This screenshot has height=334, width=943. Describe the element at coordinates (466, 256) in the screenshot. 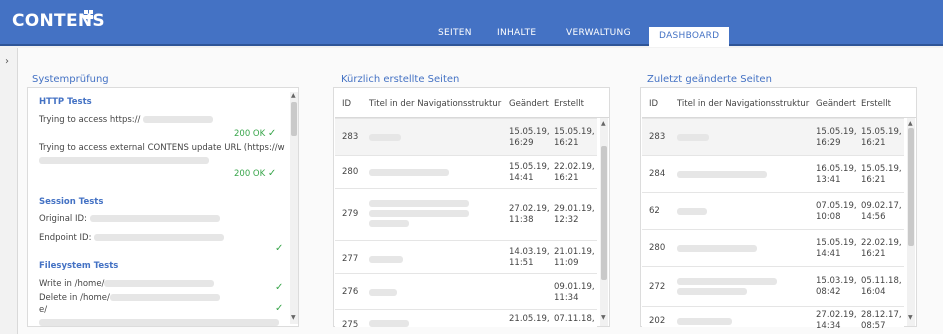

I see `table-row: 277 14.03.19, 11:51 21.01.19, 11:09` at that location.